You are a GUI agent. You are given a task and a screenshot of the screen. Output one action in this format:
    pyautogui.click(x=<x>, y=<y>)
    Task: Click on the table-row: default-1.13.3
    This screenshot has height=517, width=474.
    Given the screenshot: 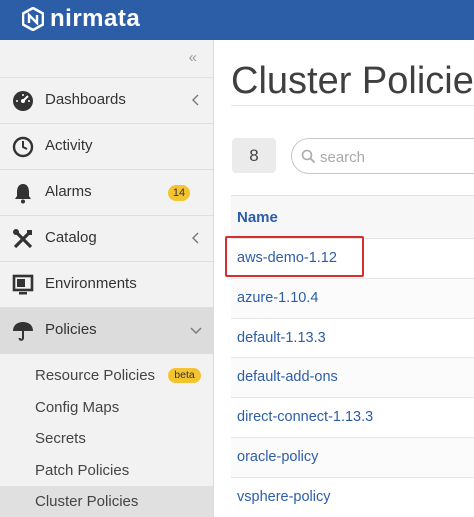 What is the action you would take?
    pyautogui.click(x=352, y=339)
    